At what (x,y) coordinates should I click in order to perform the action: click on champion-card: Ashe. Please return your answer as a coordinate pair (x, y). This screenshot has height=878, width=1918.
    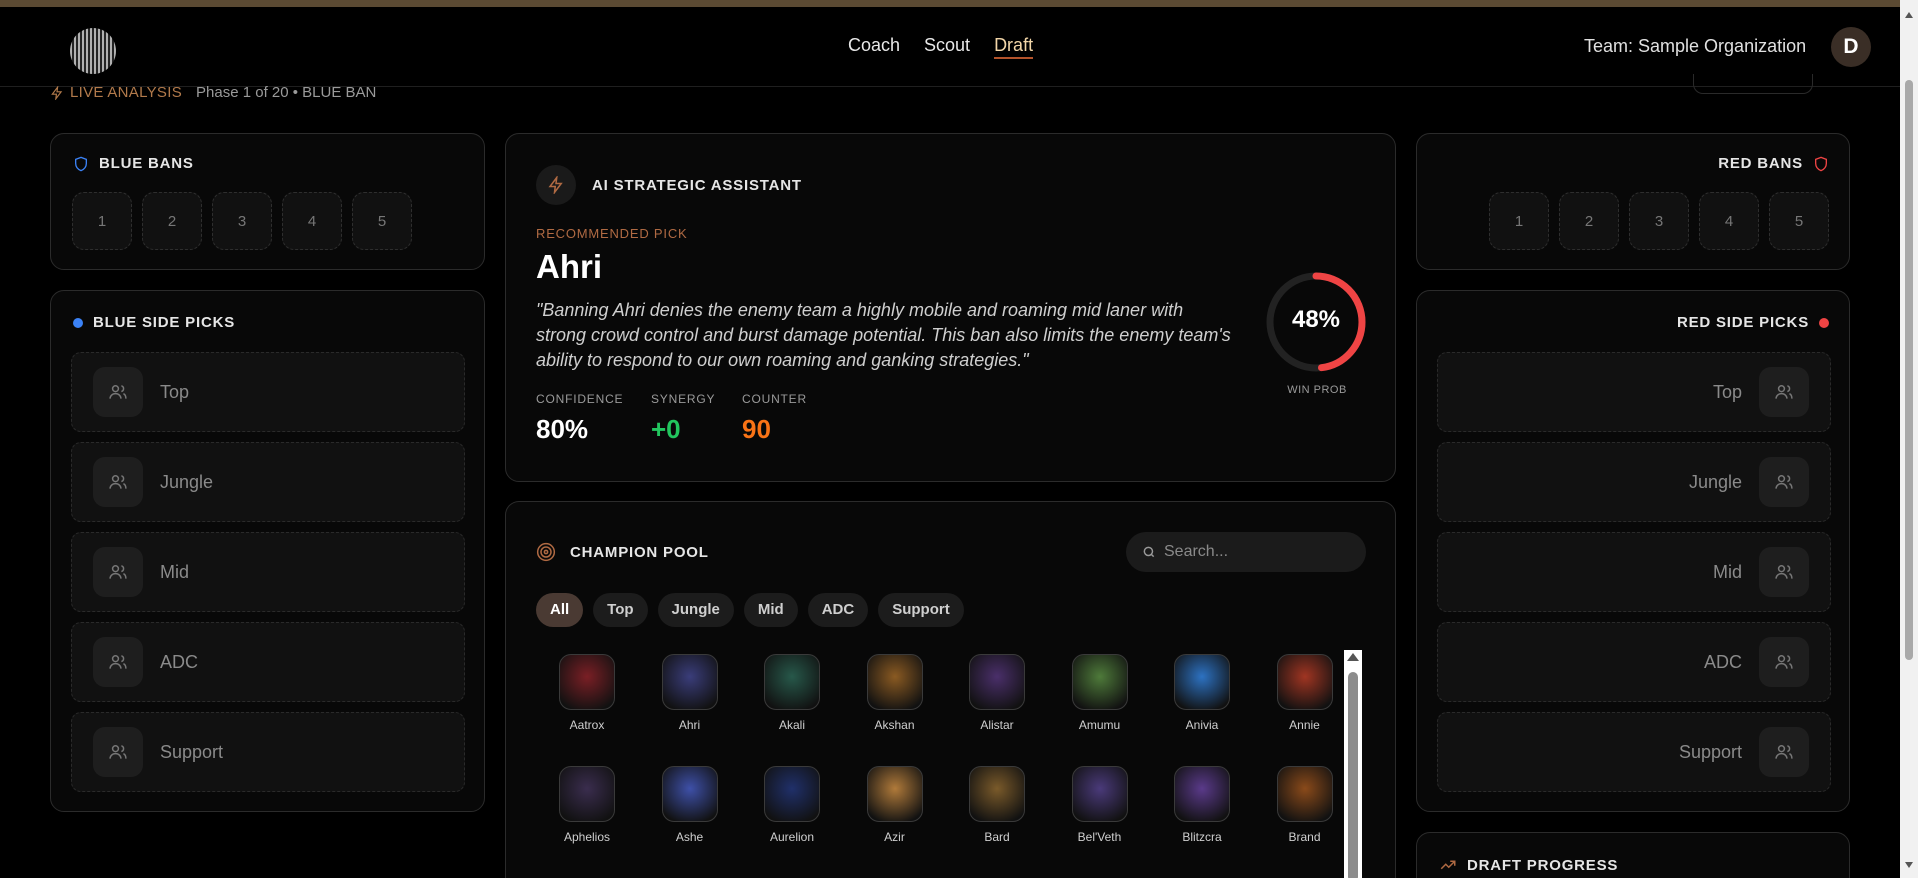
    Looking at the image, I should click on (690, 805).